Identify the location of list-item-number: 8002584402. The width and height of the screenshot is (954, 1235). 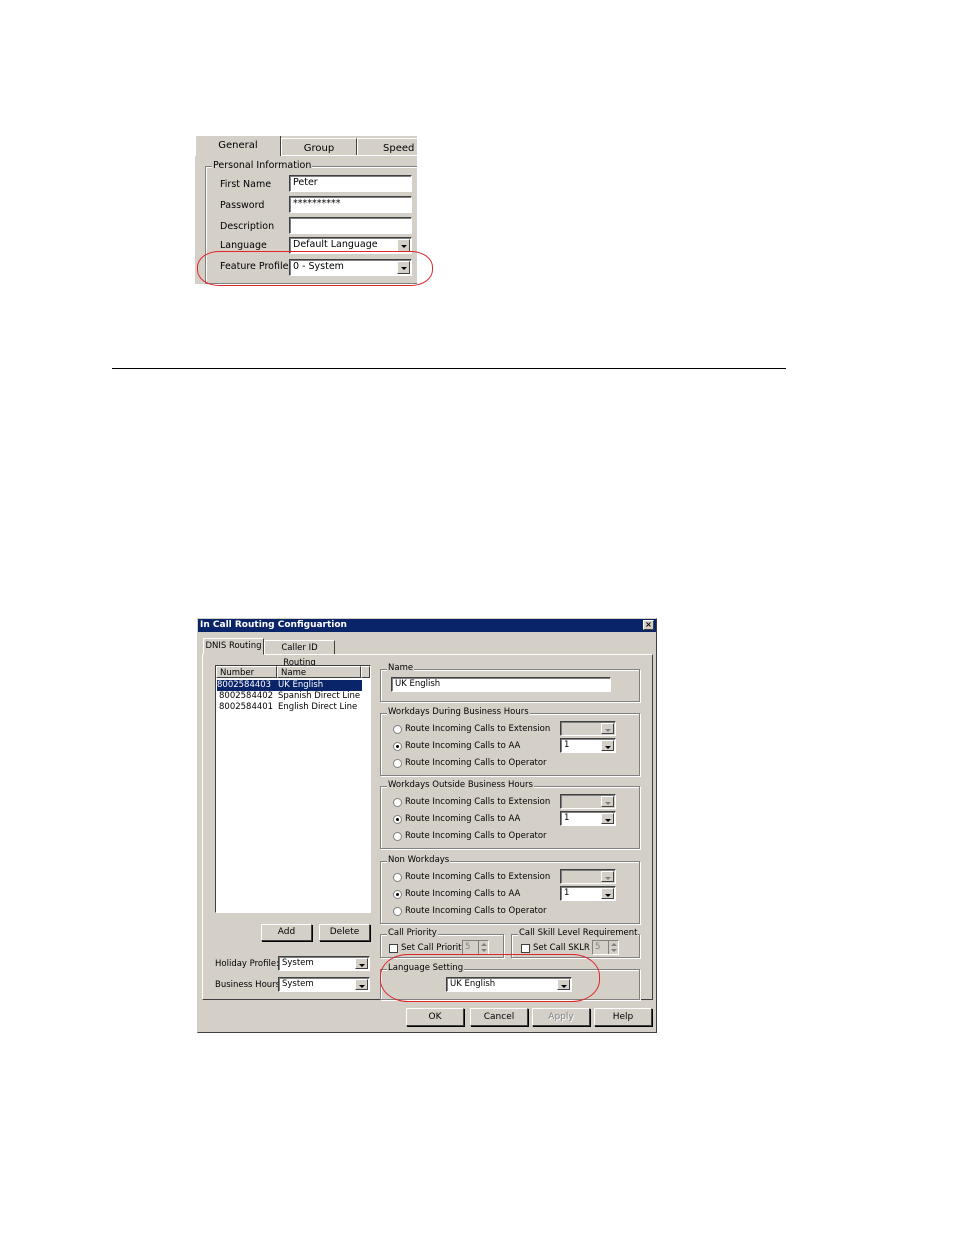
(246, 696).